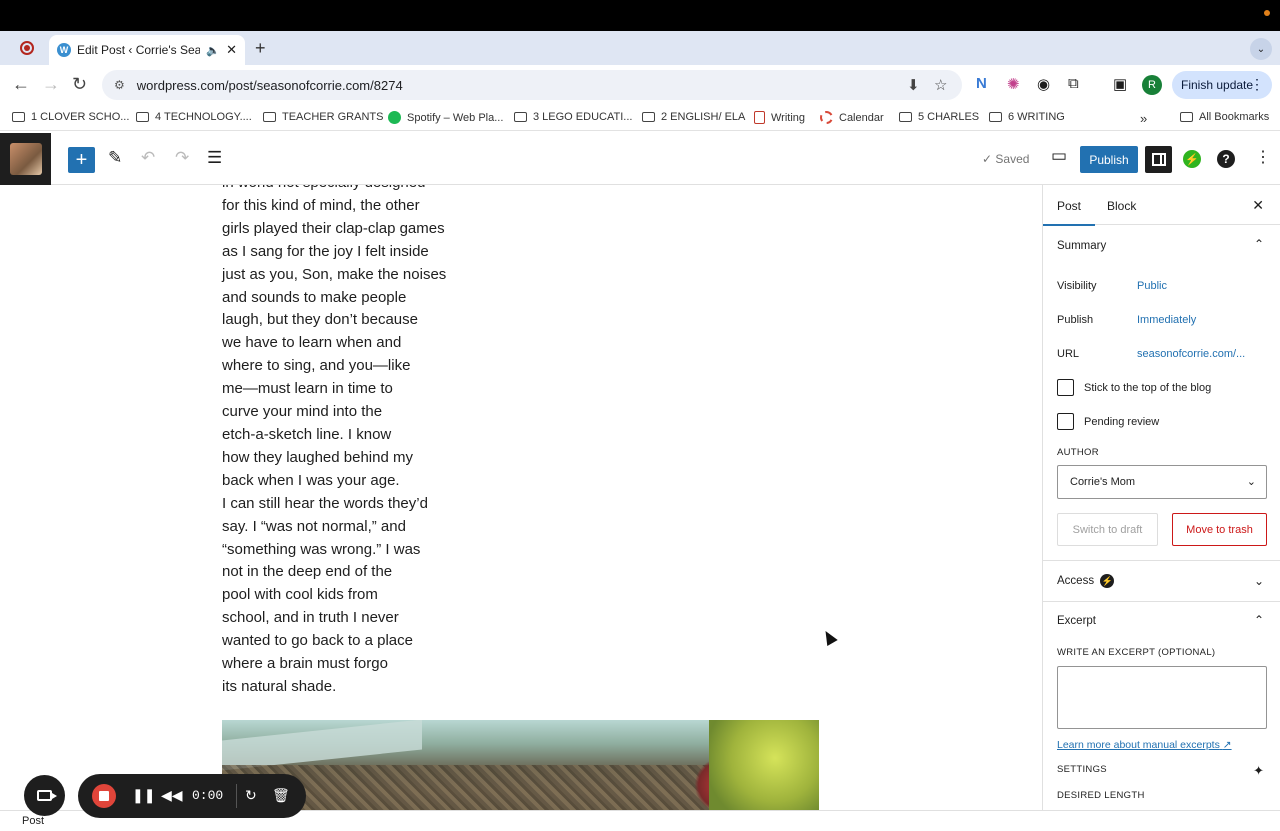 The image size is (1280, 831). Describe the element at coordinates (640, 15) in the screenshot. I see `os-top-bar` at that location.